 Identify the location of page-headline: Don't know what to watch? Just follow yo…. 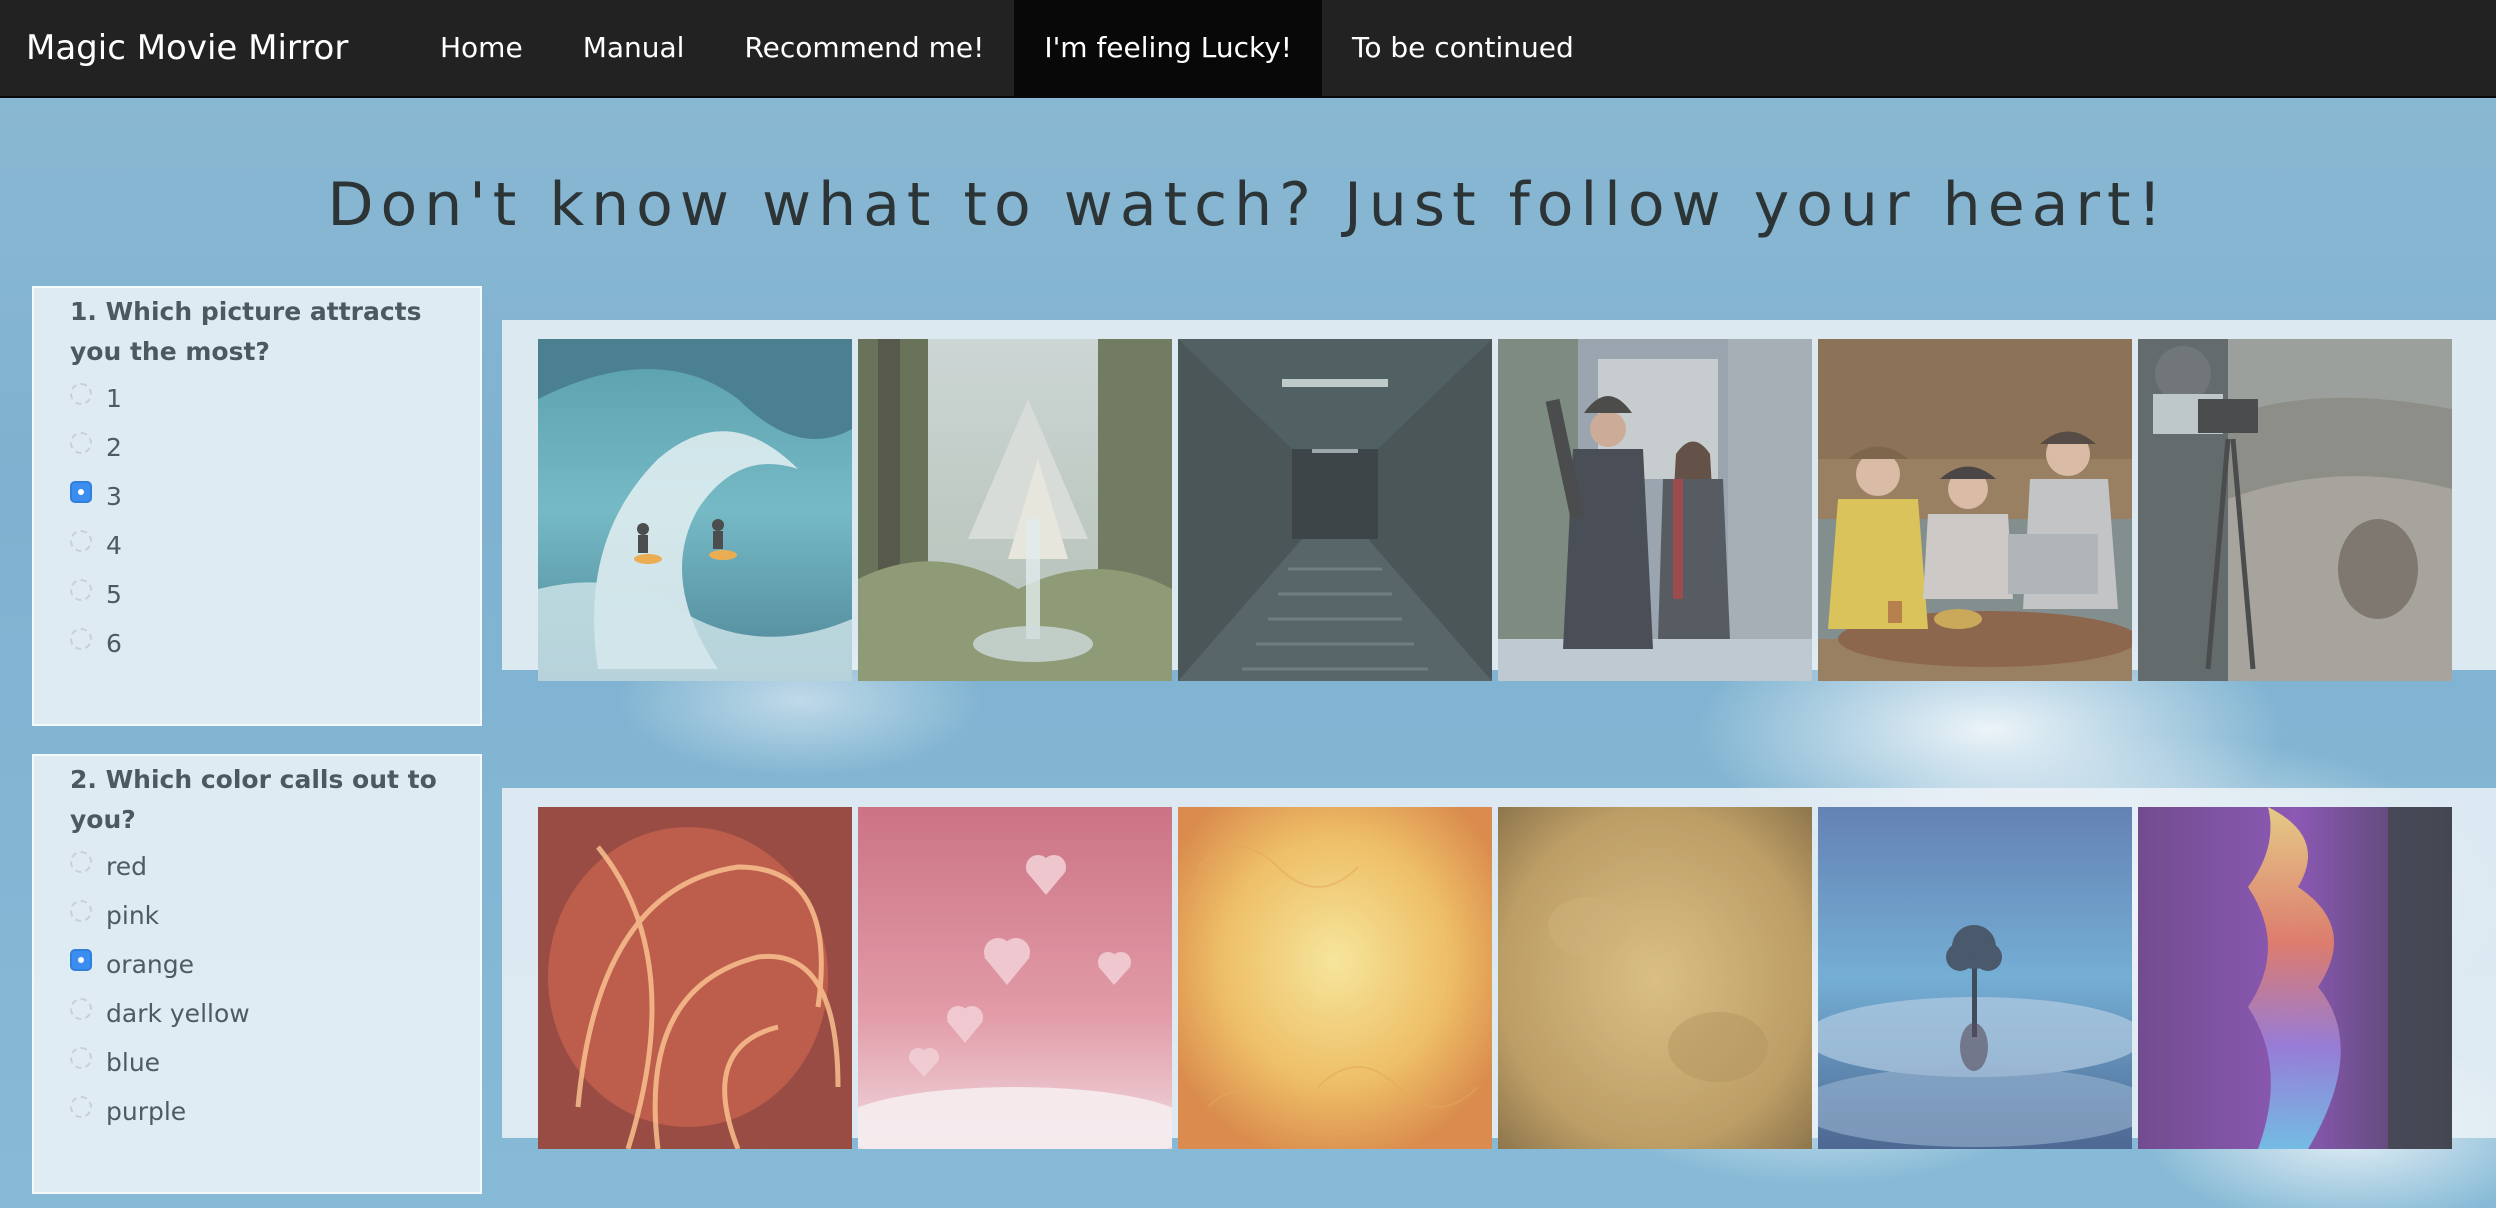
(1248, 205).